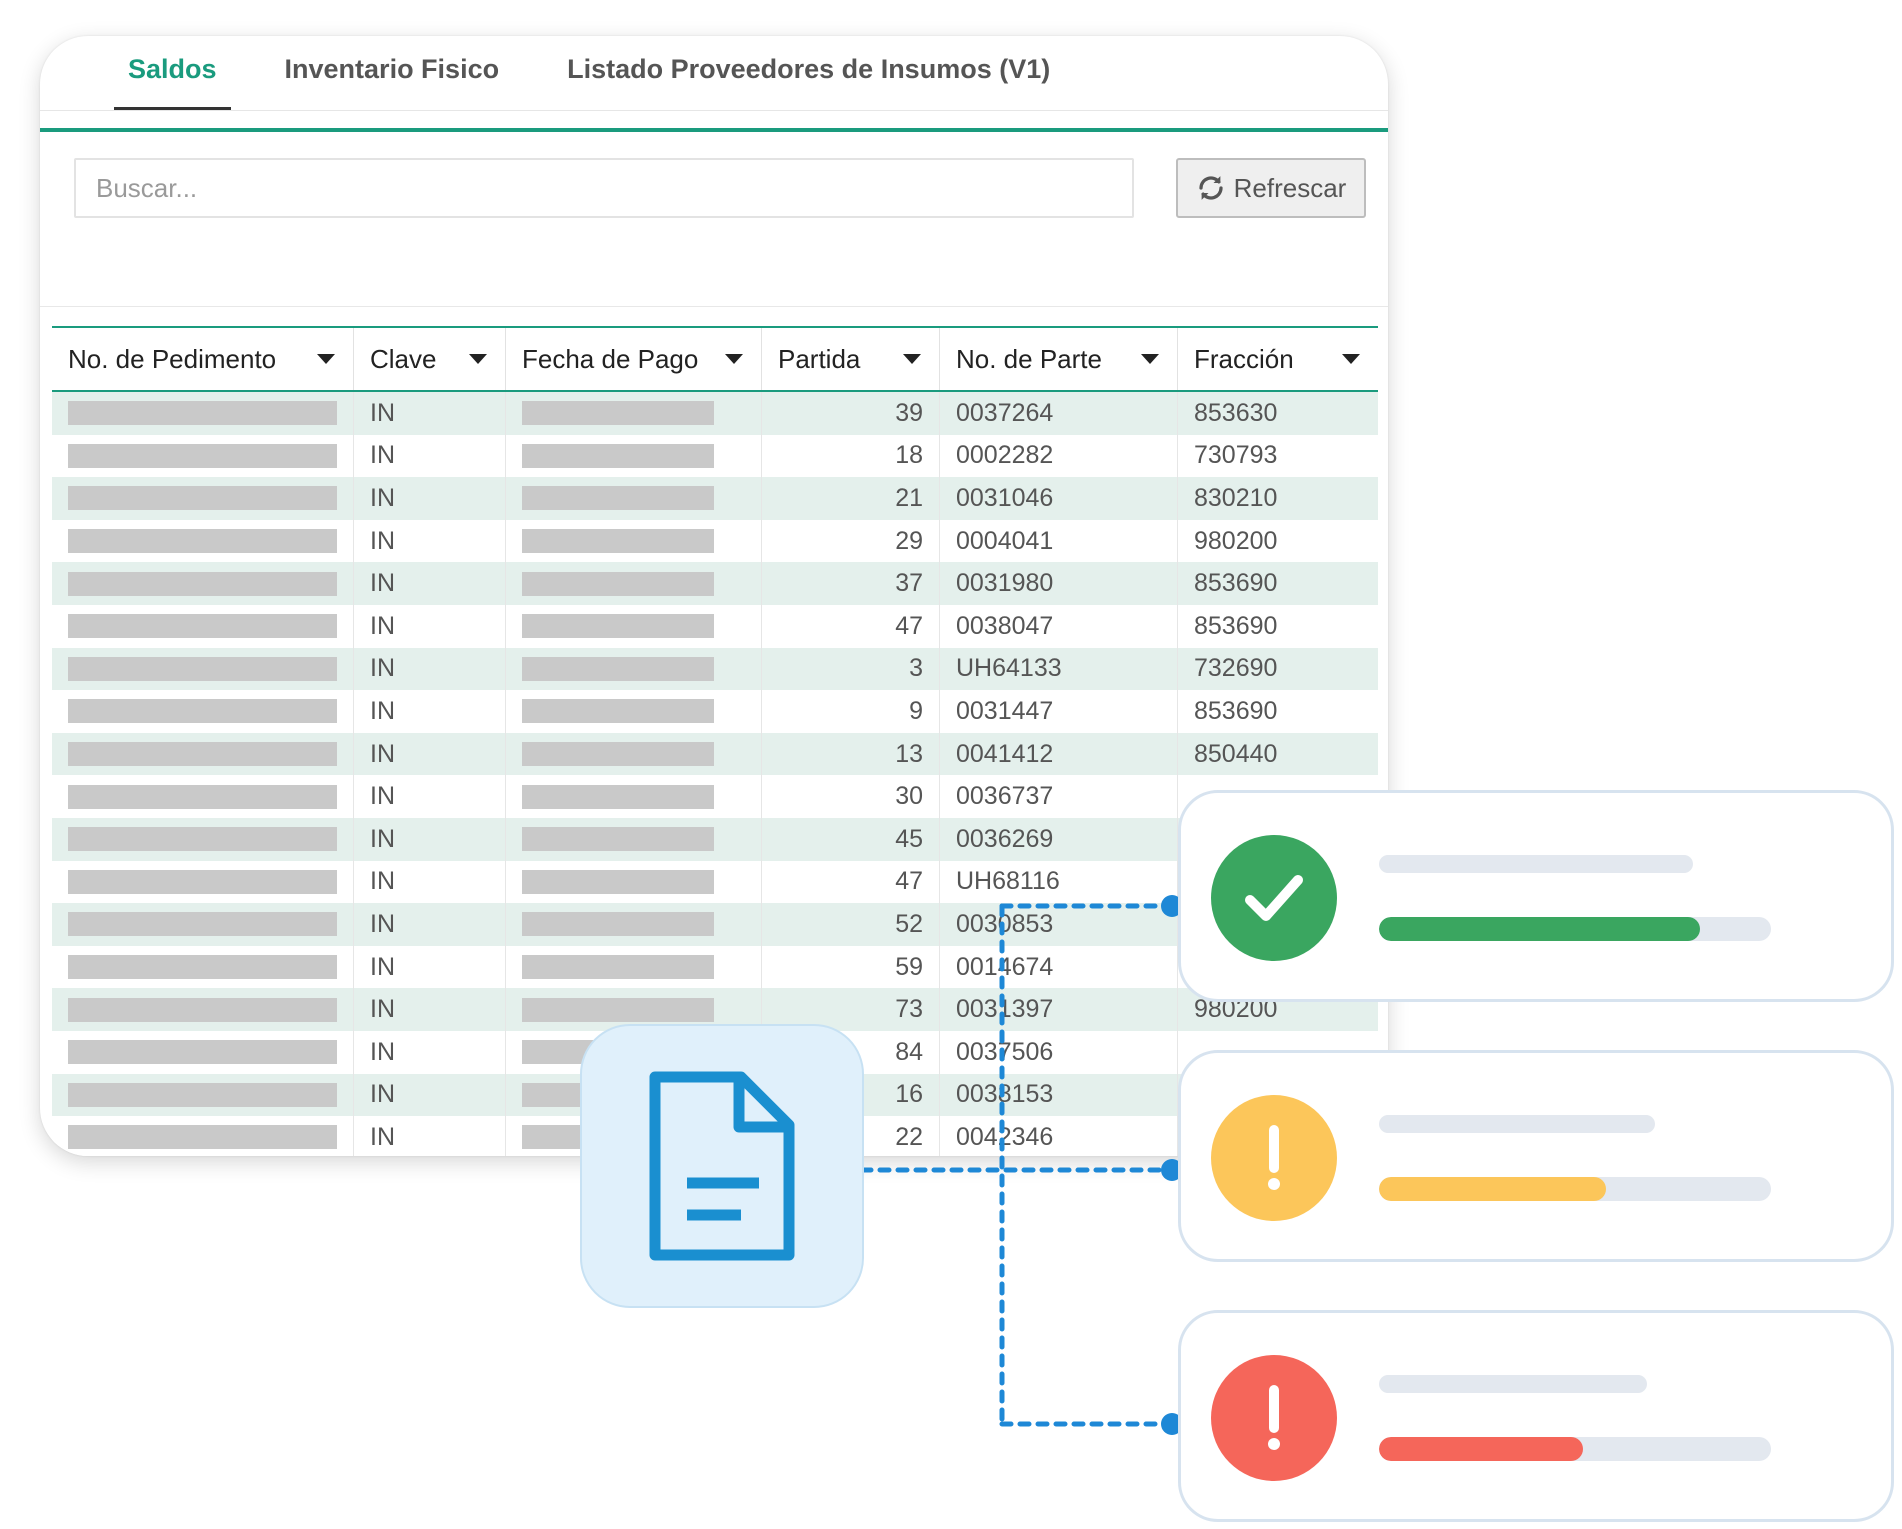  I want to click on divider, so click(714, 306).